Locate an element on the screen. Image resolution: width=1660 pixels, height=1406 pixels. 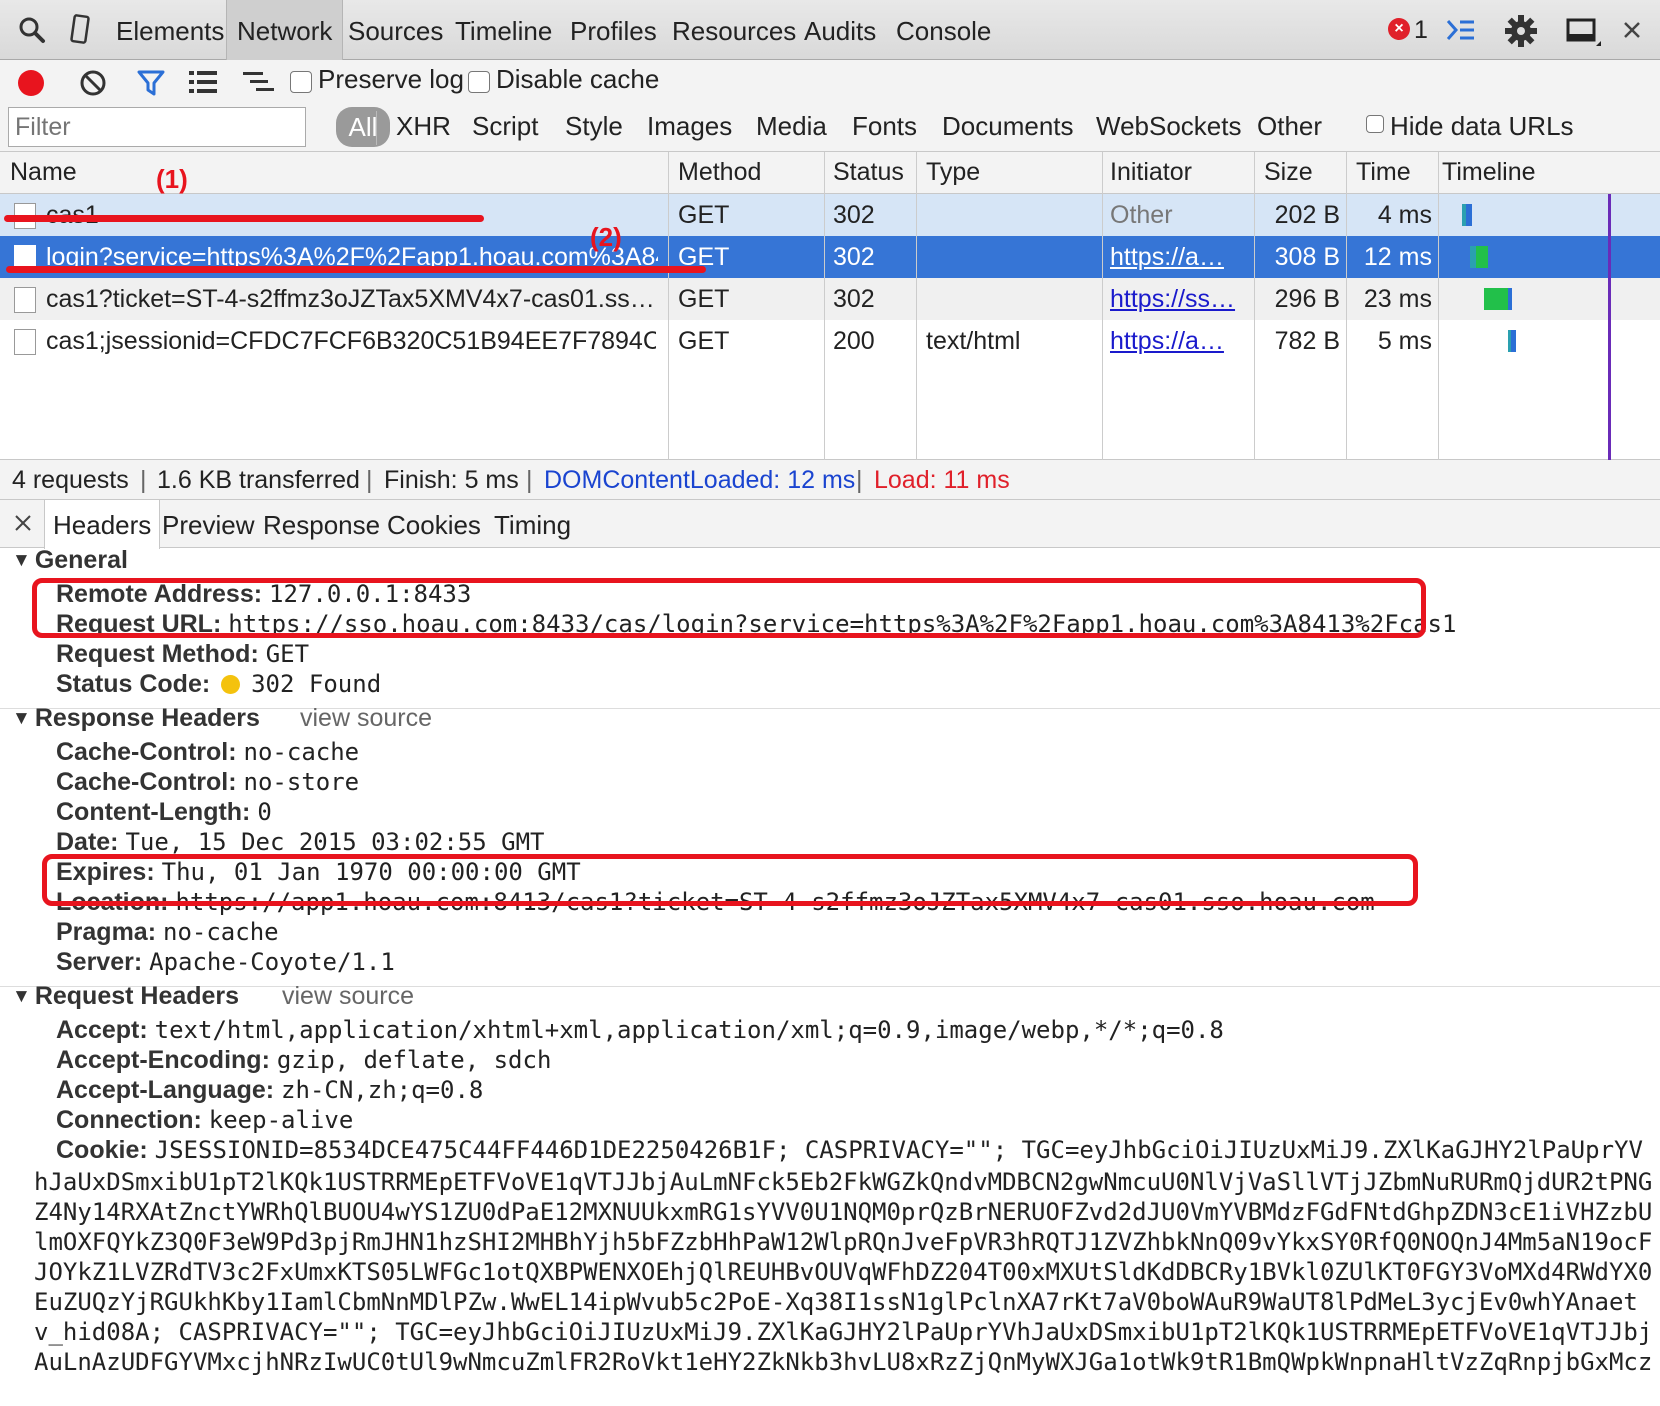
filter-type-images: Images is located at coordinates (689, 126).